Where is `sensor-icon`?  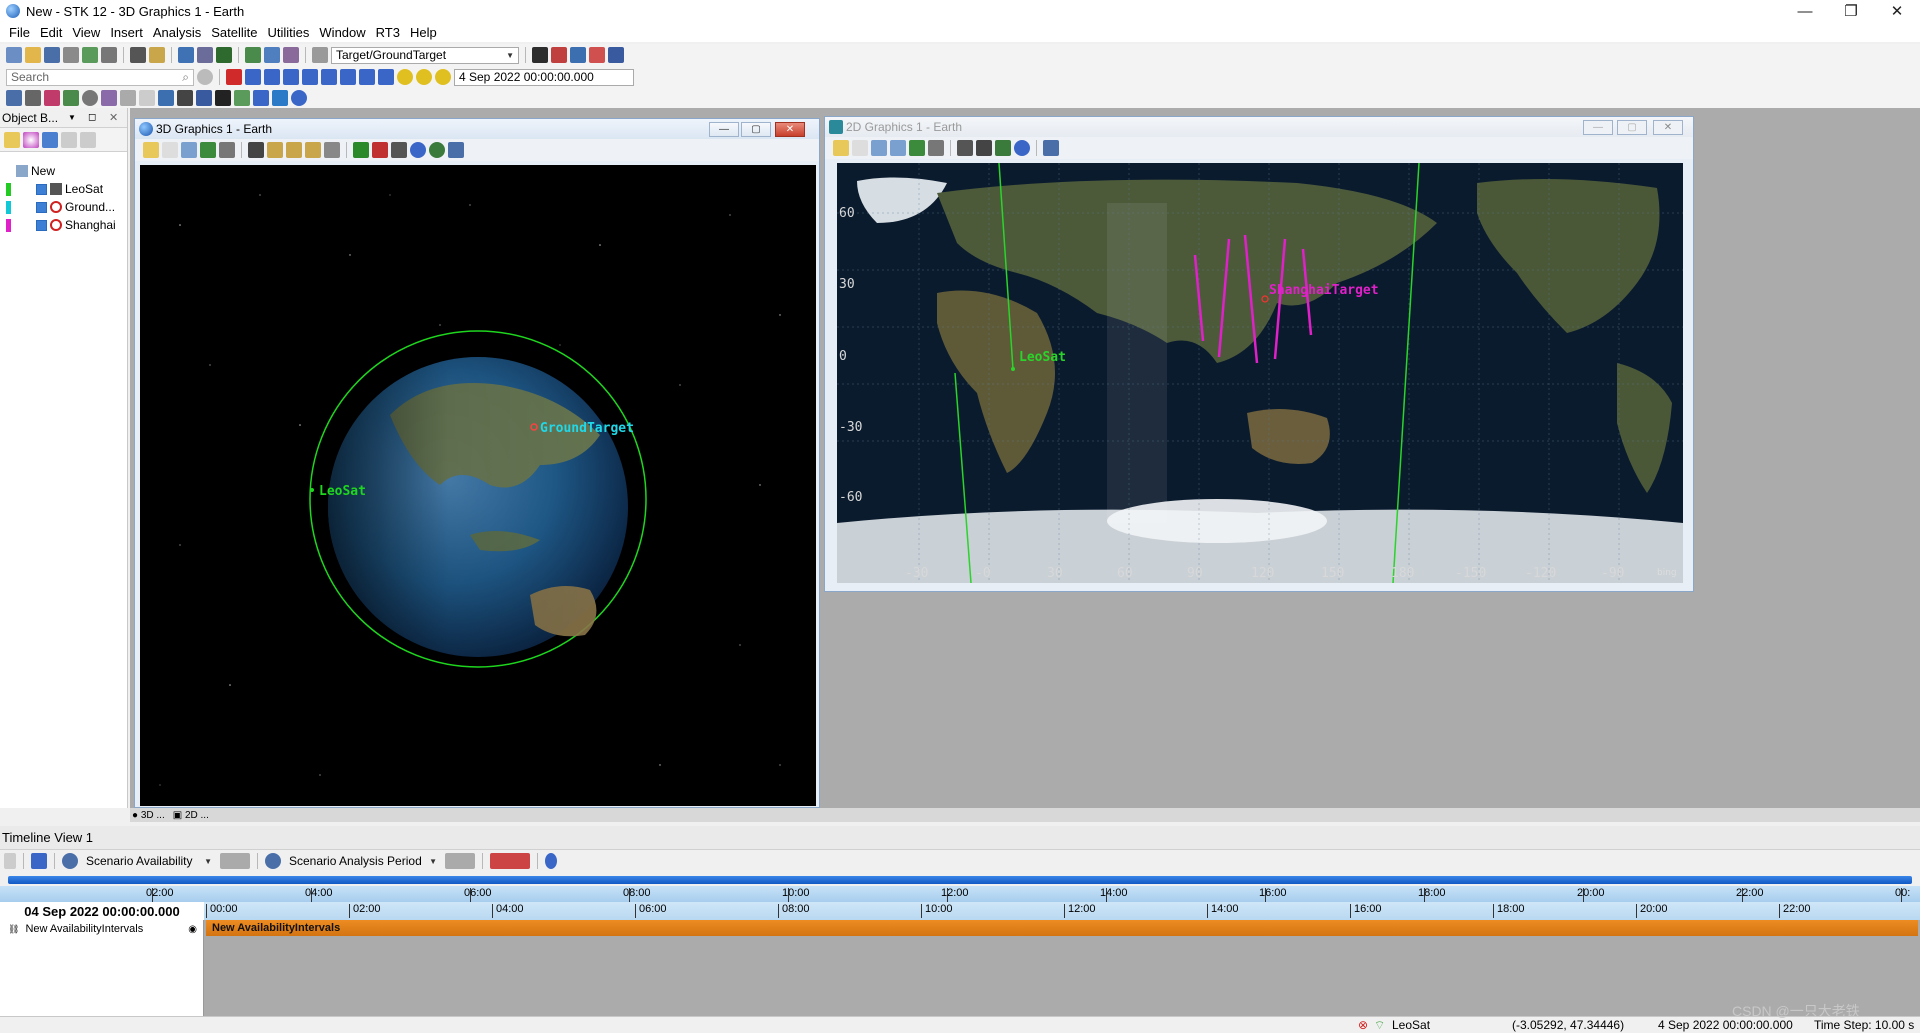 sensor-icon is located at coordinates (166, 98).